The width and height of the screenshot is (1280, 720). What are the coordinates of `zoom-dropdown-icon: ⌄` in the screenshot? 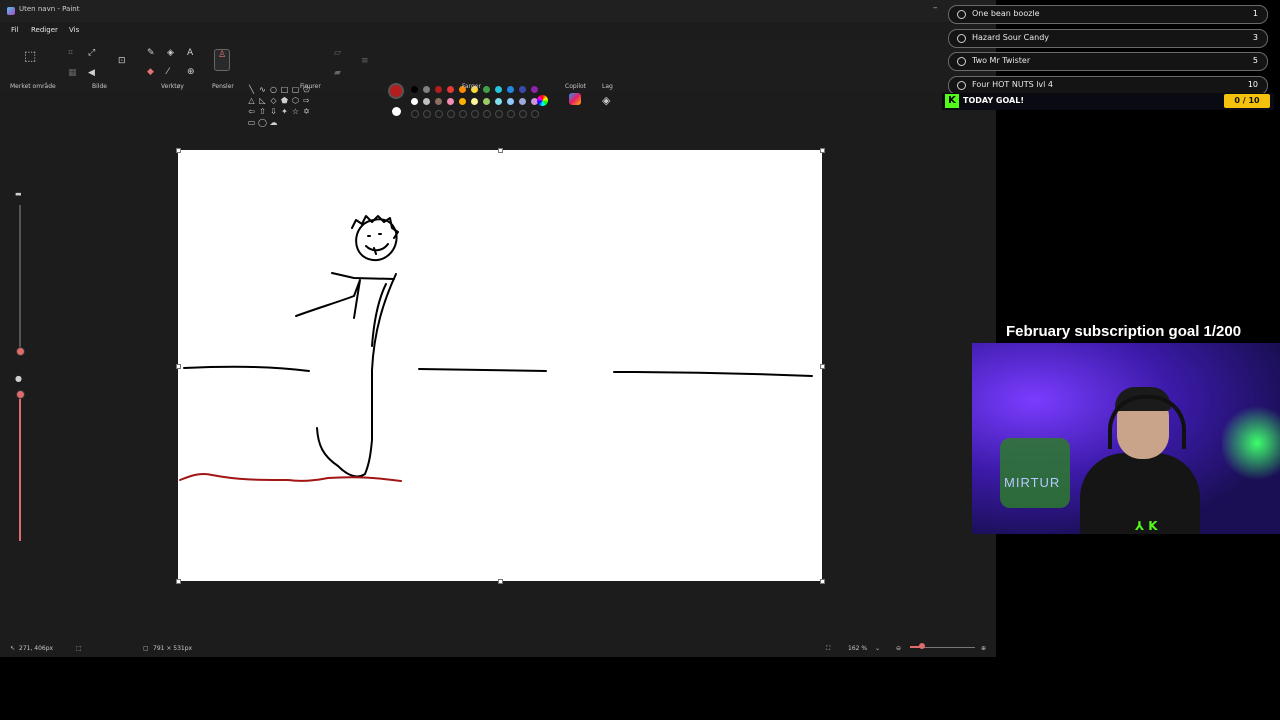 It's located at (877, 648).